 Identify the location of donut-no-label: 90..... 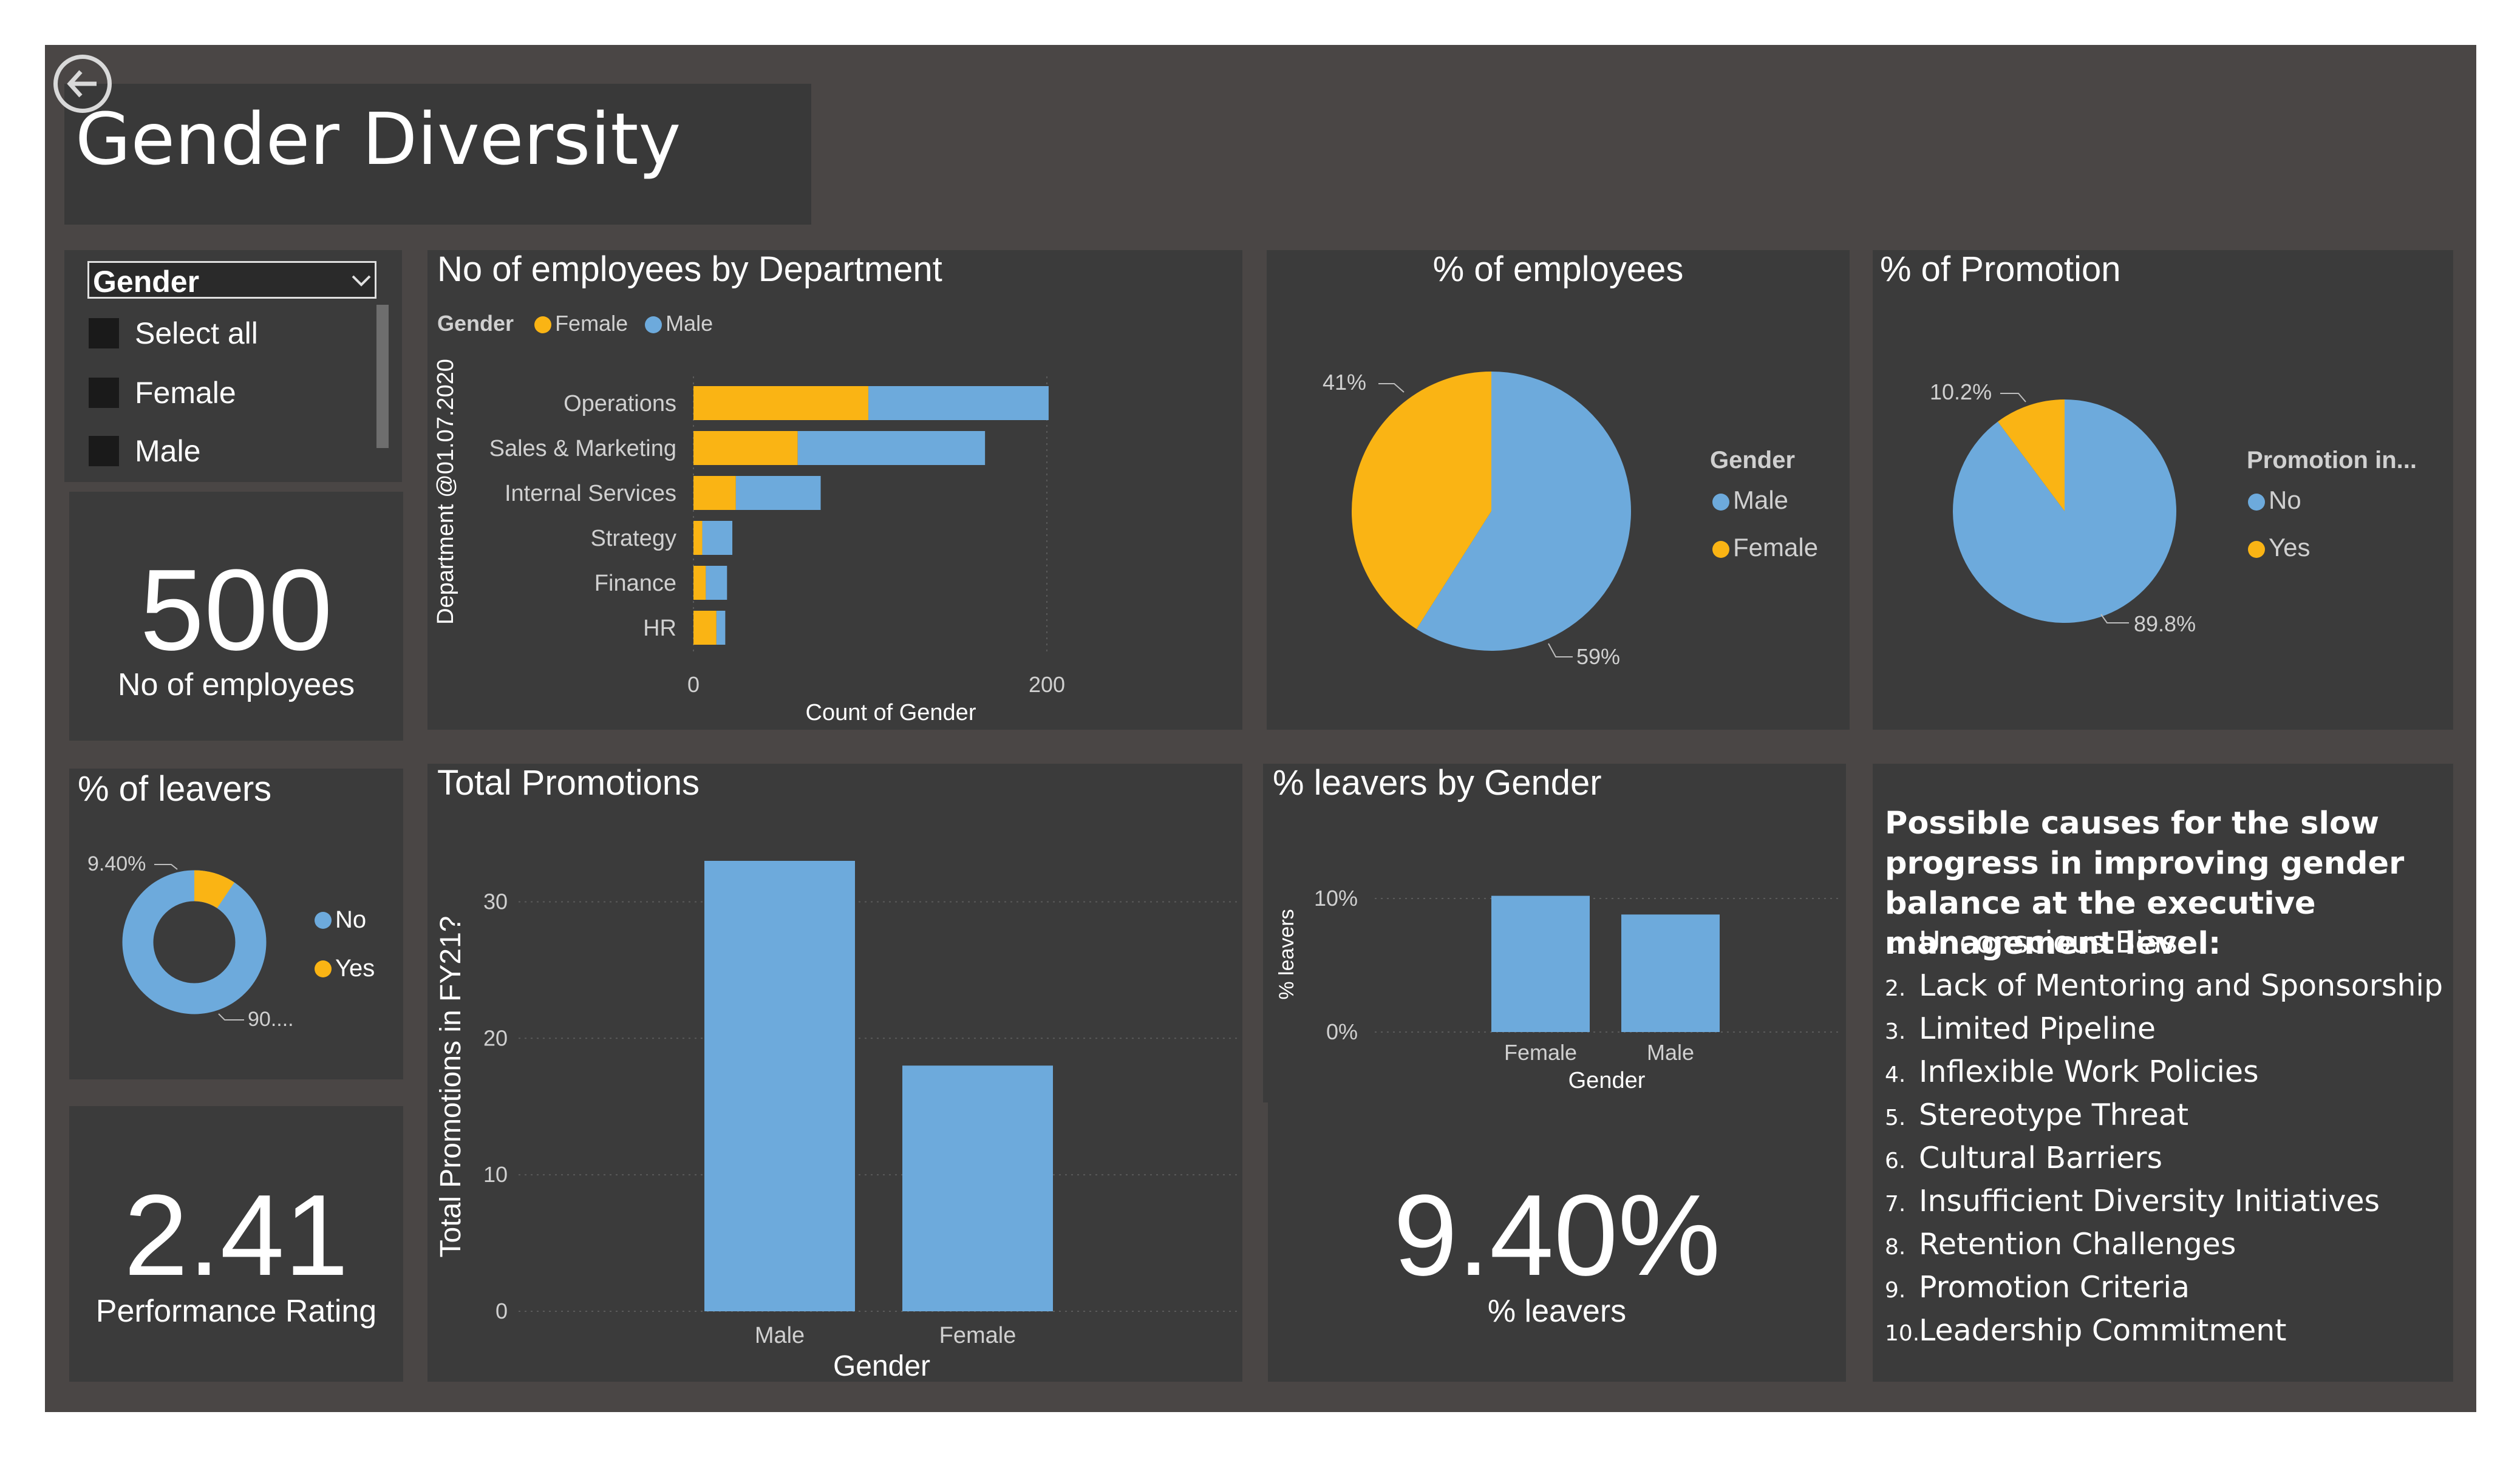
(271, 1019).